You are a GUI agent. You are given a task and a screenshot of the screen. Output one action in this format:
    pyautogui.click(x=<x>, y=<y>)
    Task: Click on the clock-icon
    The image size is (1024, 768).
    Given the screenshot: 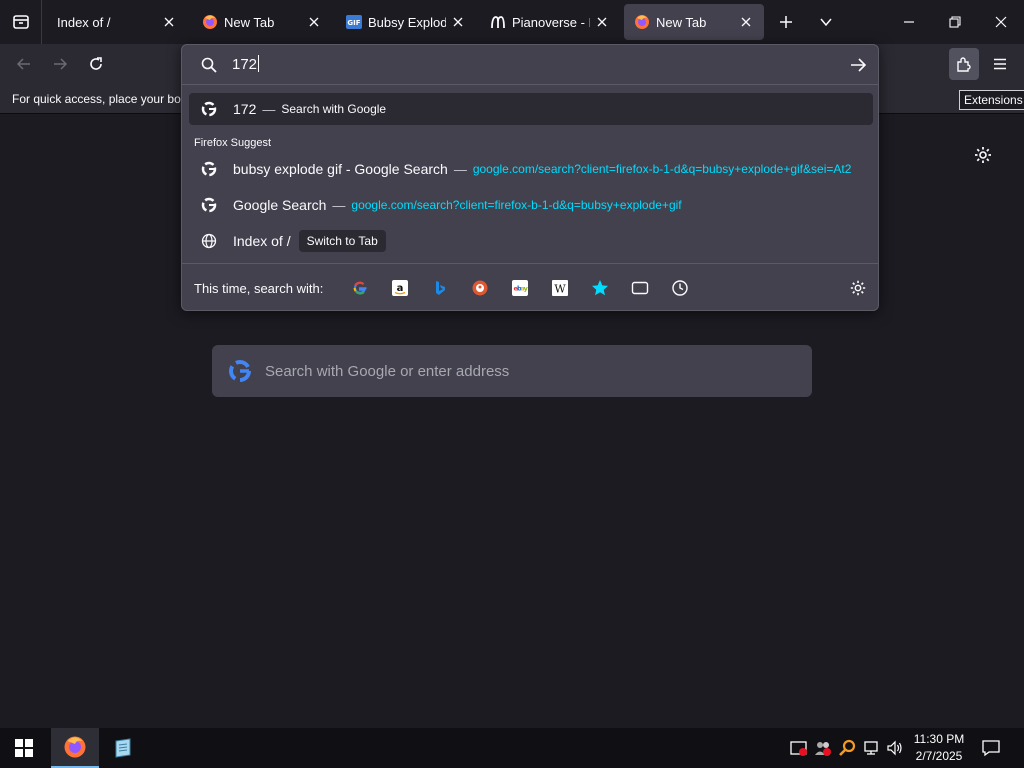 What is the action you would take?
    pyautogui.click(x=680, y=288)
    